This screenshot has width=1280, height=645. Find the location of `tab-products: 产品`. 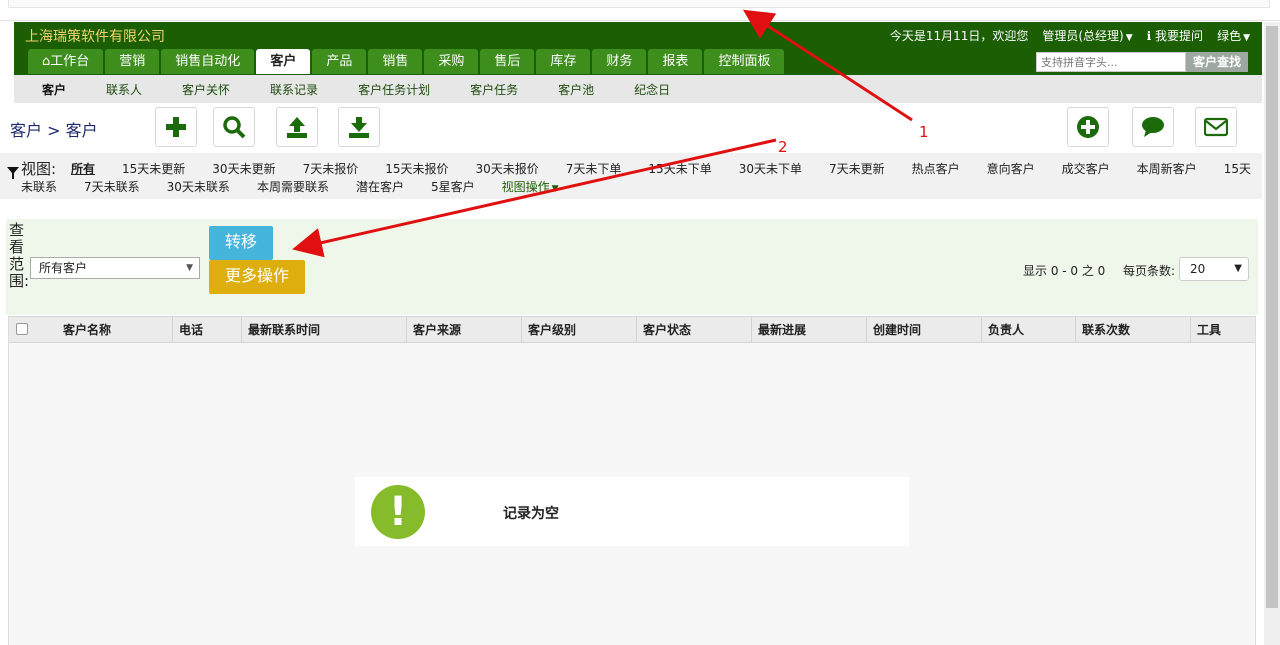

tab-products: 产品 is located at coordinates (339, 61).